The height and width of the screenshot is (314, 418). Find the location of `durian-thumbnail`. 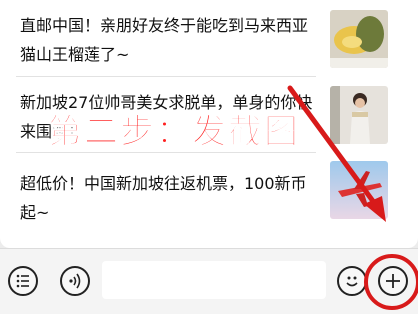

durian-thumbnail is located at coordinates (359, 39).